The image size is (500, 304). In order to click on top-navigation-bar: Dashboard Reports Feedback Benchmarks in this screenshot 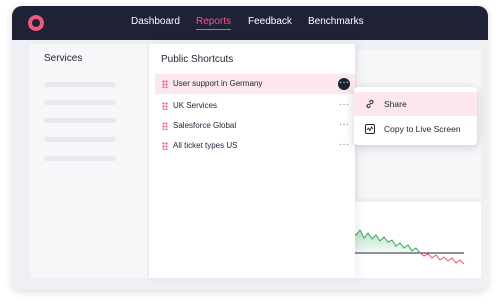, I will do `click(250, 23)`.